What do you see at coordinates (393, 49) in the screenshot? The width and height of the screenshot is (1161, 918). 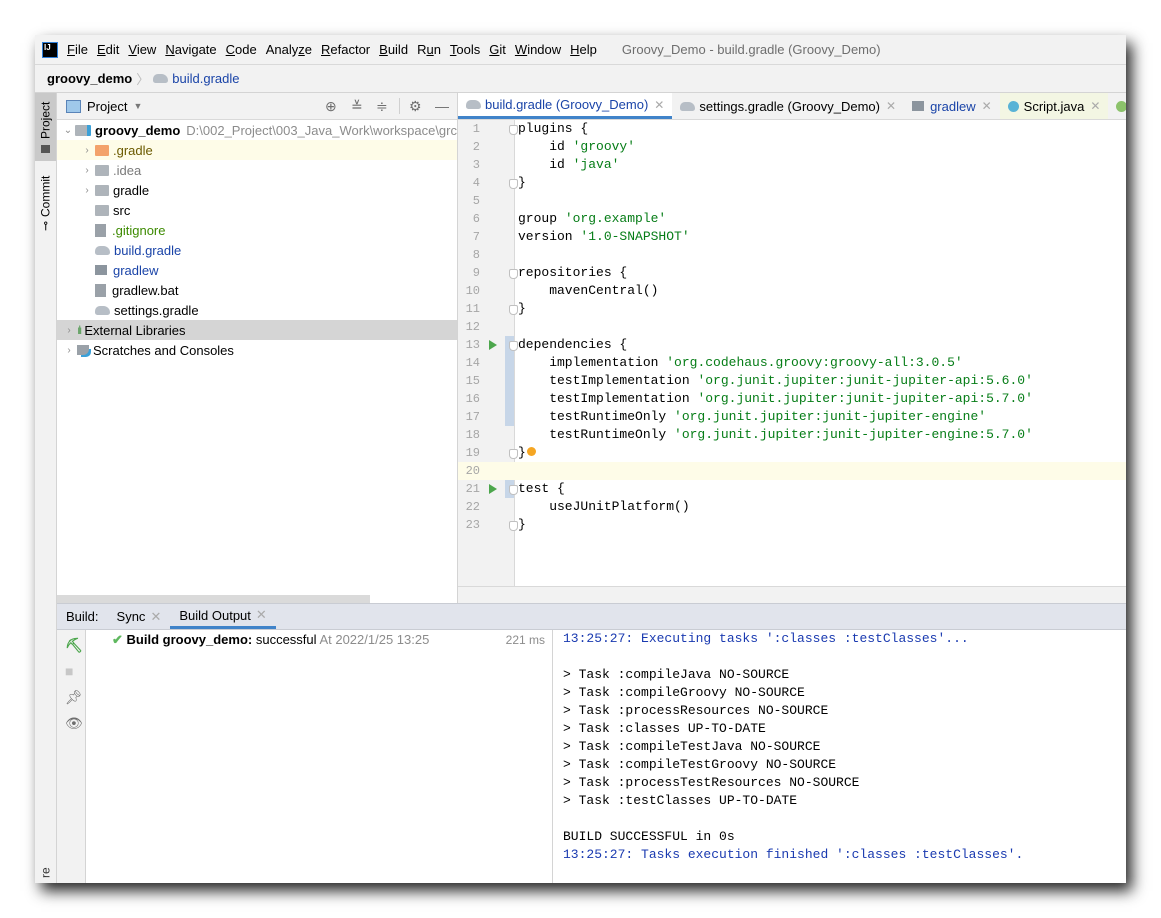 I see `menu-build: Build` at bounding box center [393, 49].